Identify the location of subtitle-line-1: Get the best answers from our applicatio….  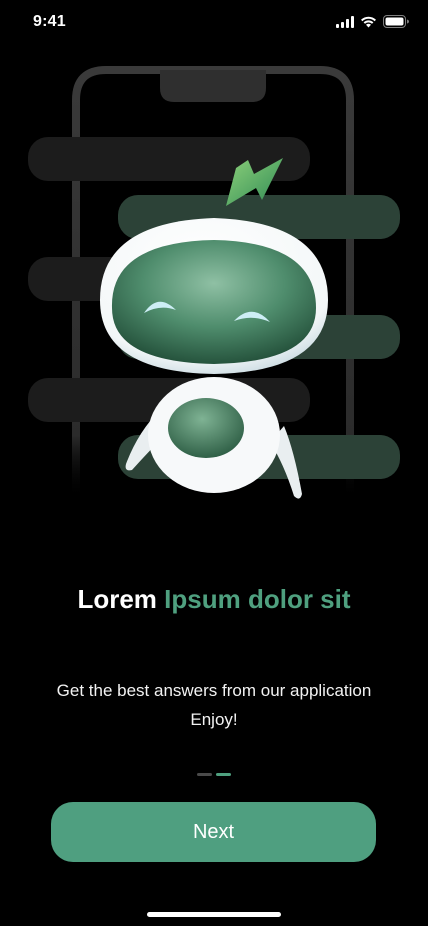
(214, 690).